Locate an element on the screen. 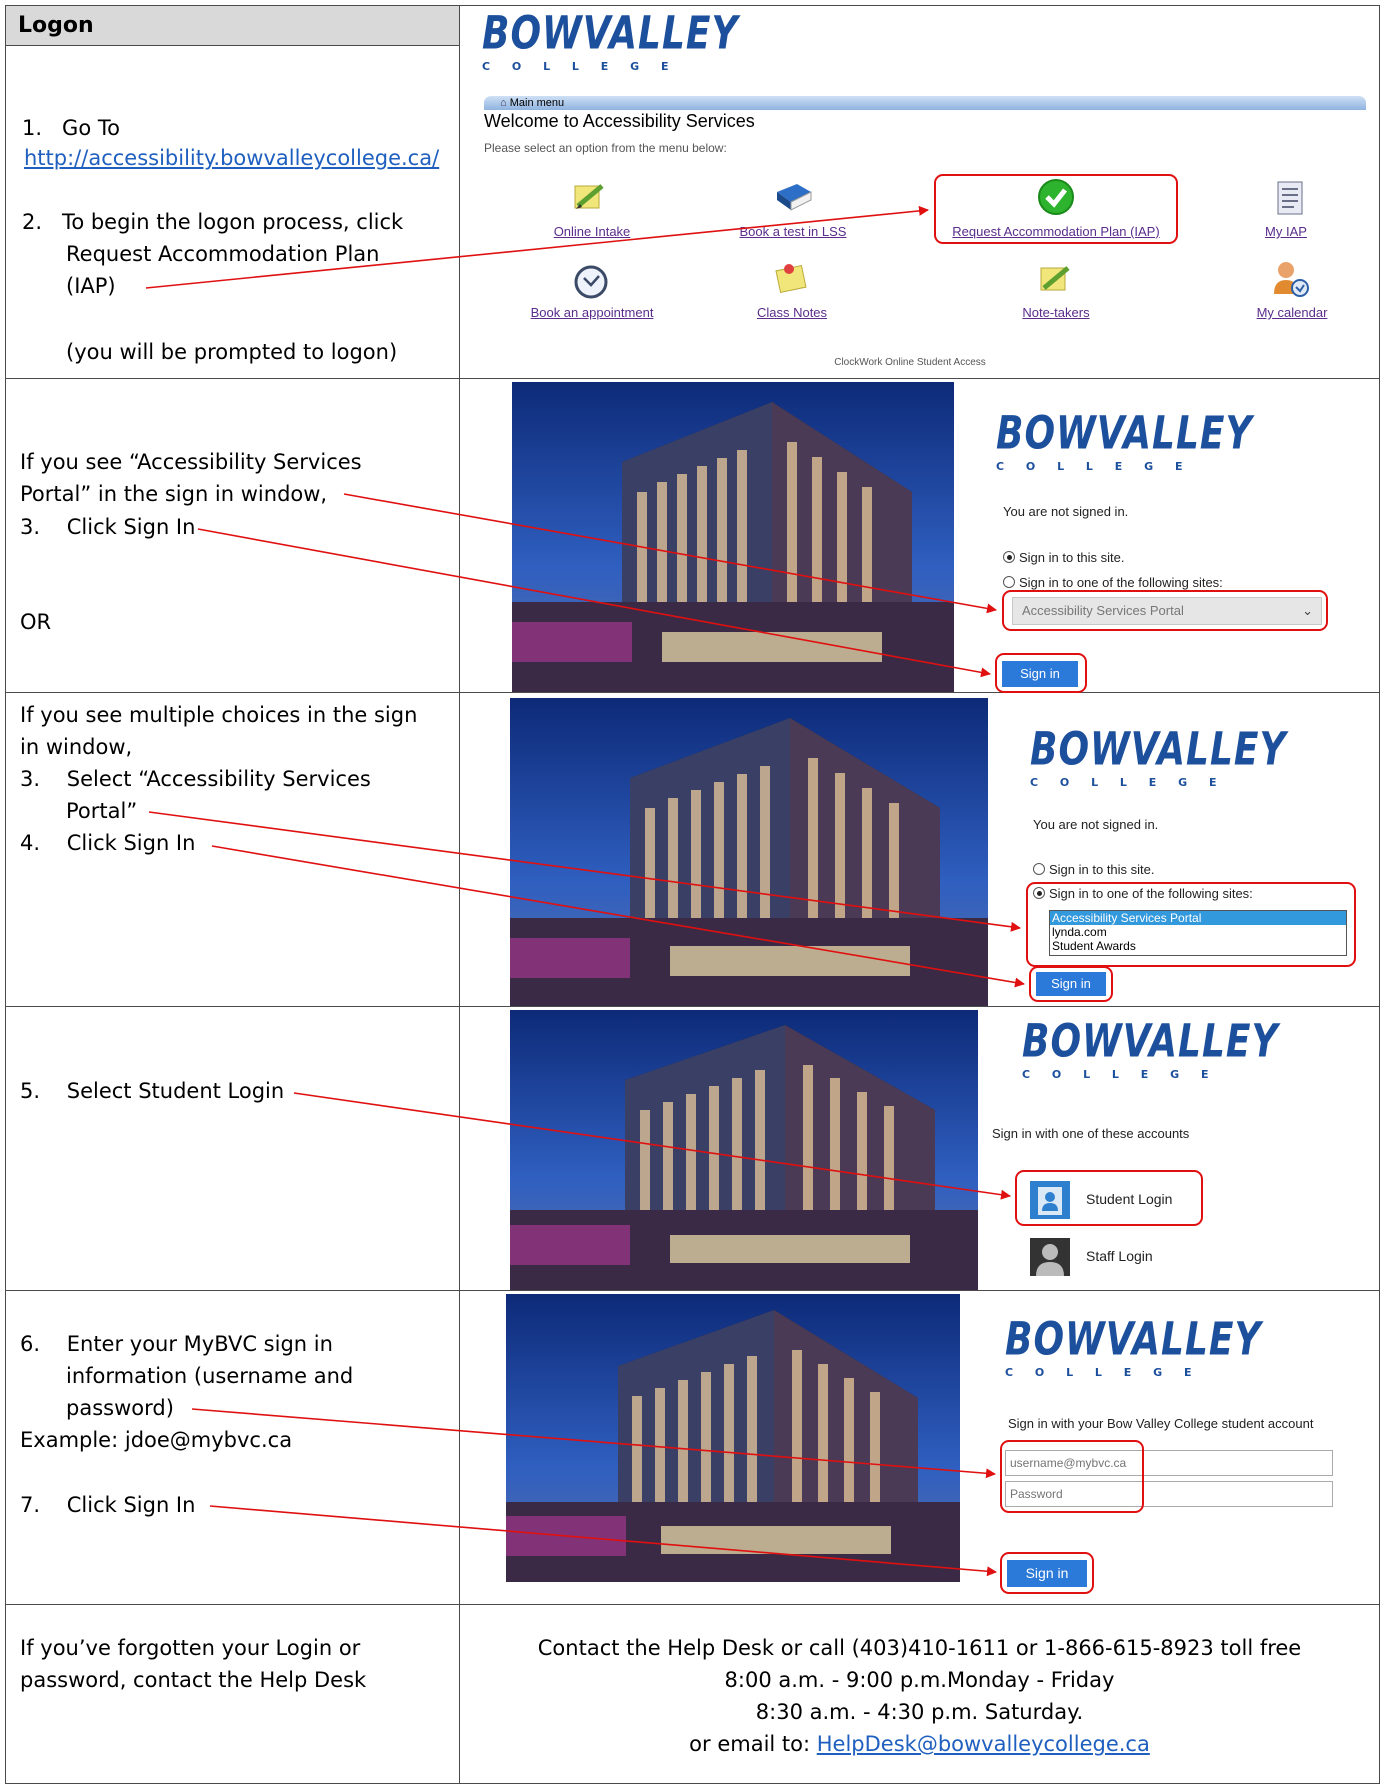 Image resolution: width=1384 pixels, height=1787 pixels. arrow-to-site-select is located at coordinates (670, 553).